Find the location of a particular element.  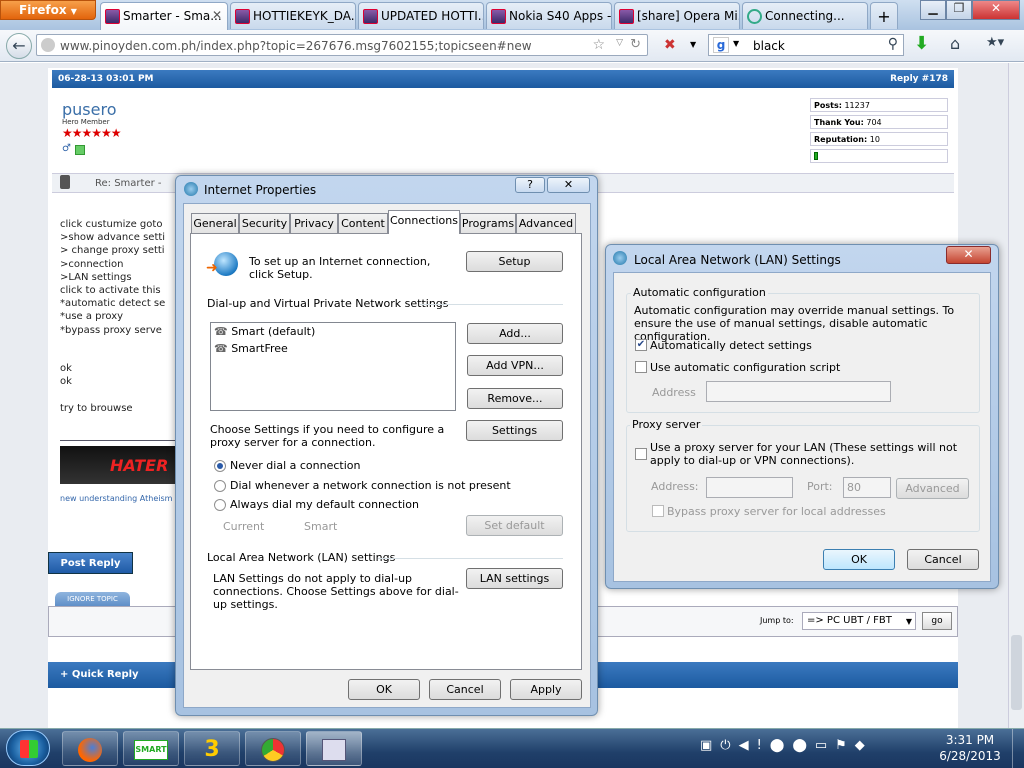

start-button is located at coordinates (28, 748).